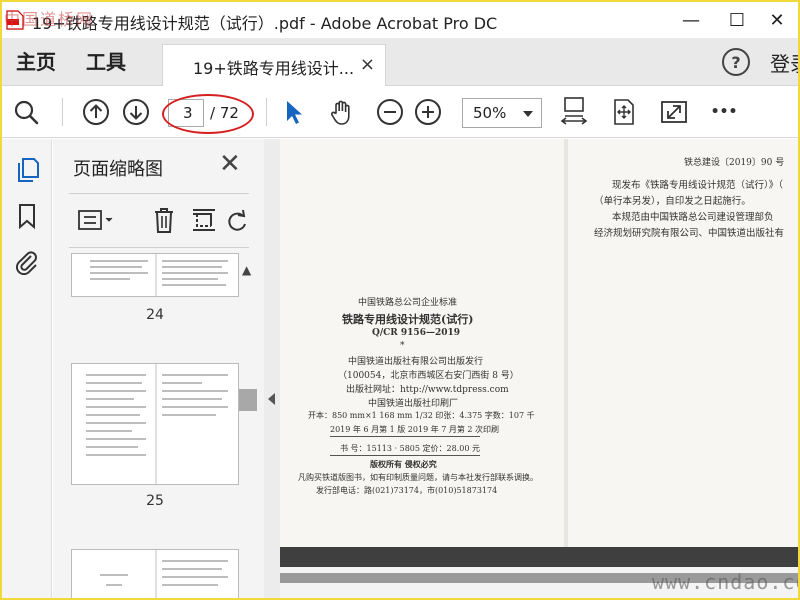 The width and height of the screenshot is (800, 600). Describe the element at coordinates (272, 368) in the screenshot. I see `collapse-panel-handle` at that location.